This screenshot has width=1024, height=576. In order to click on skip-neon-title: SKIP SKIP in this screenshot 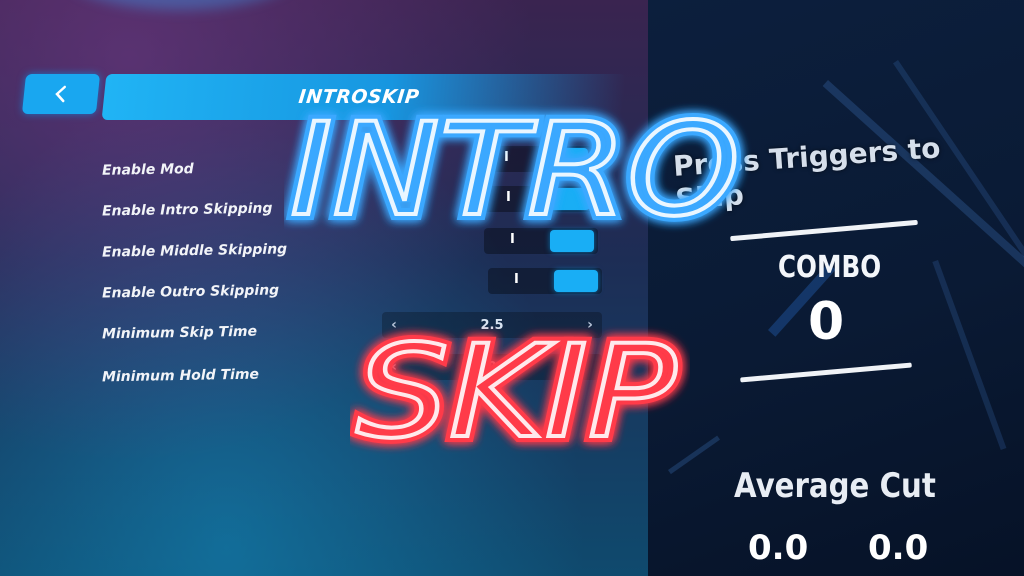, I will do `click(516, 388)`.